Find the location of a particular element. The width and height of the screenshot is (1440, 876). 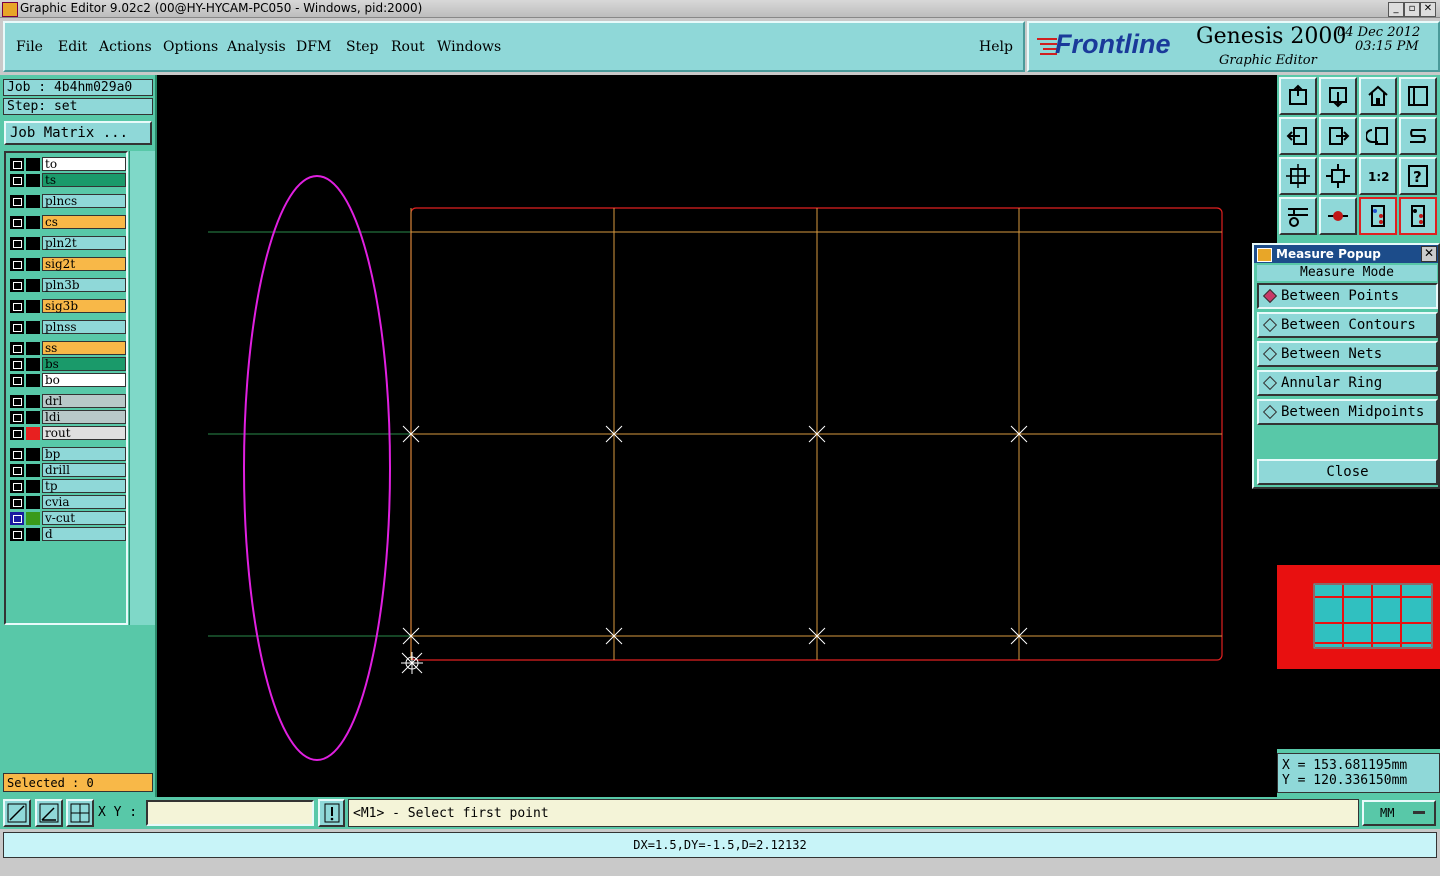

zoom-home-icon is located at coordinates (1298, 96).